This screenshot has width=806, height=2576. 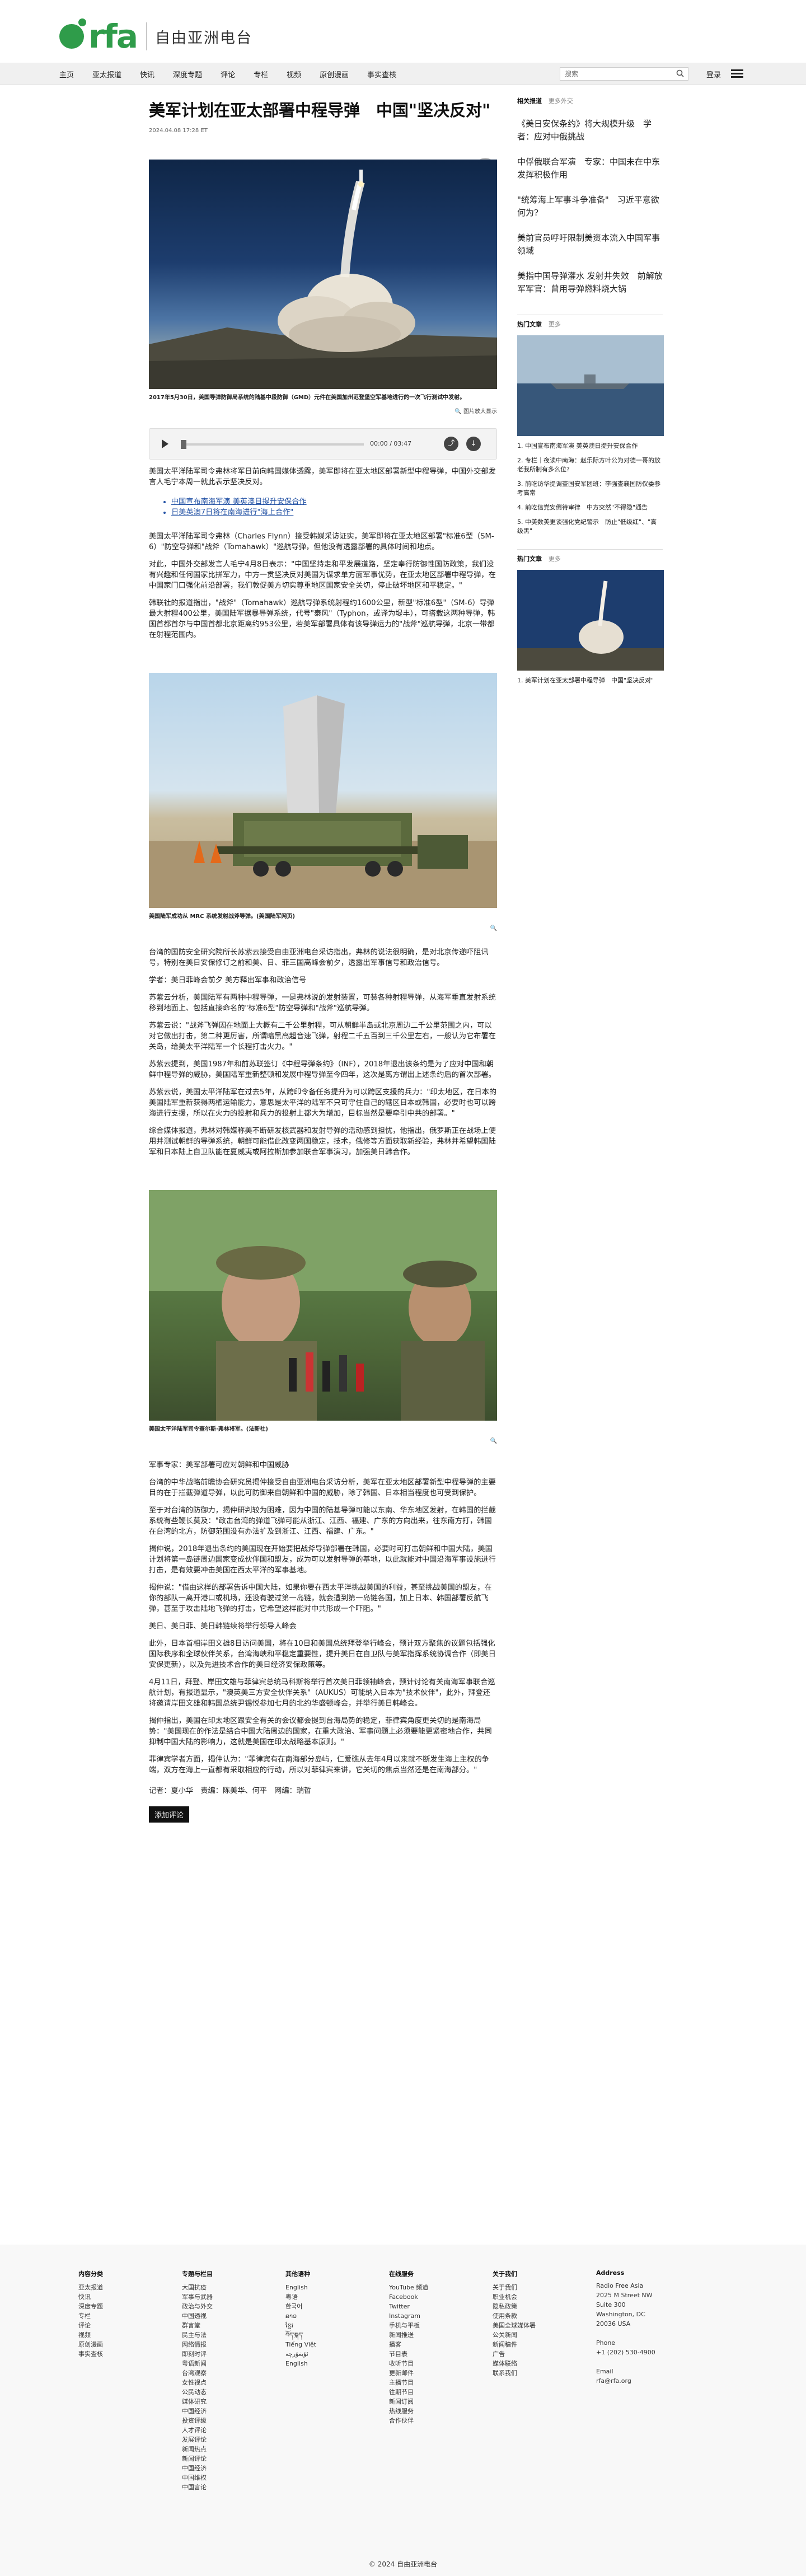 What do you see at coordinates (228, 74) in the screenshot?
I see `nav-item-opinion: 评论` at bounding box center [228, 74].